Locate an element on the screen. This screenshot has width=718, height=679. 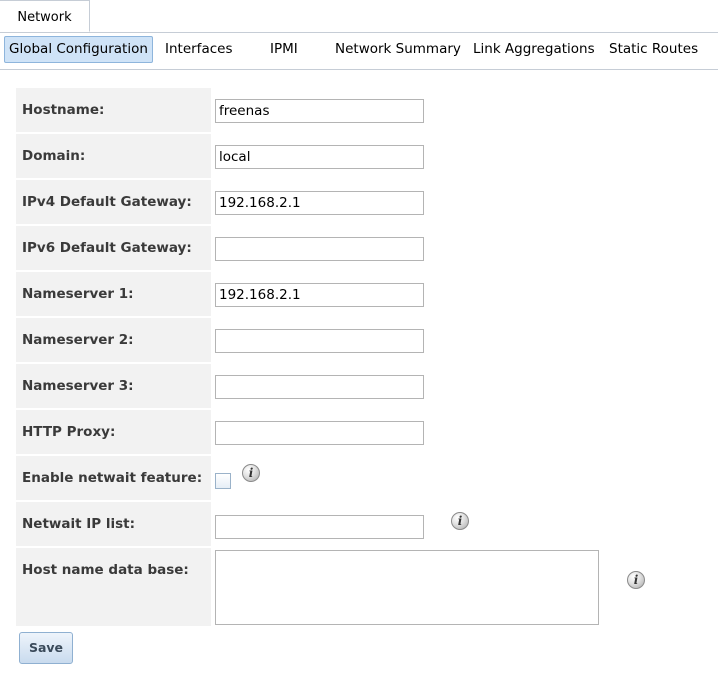
form-row-nameserver-1: Nameserver 1: 192.168.2.1 is located at coordinates (367, 295).